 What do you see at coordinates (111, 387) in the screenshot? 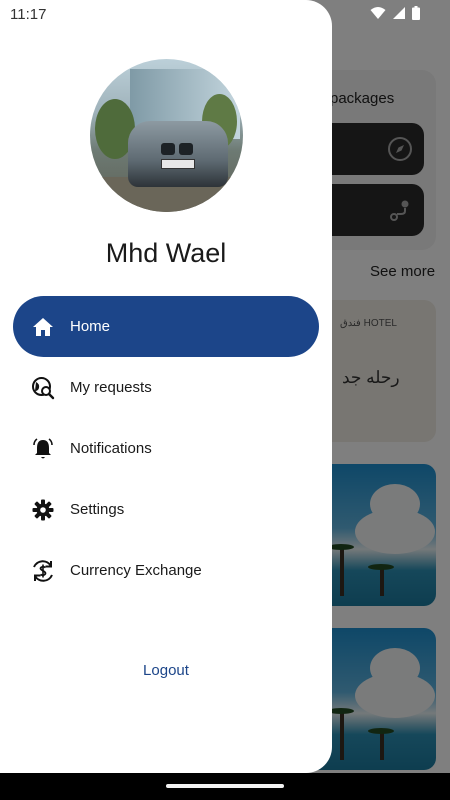
I see `menu-item-label: My requests` at bounding box center [111, 387].